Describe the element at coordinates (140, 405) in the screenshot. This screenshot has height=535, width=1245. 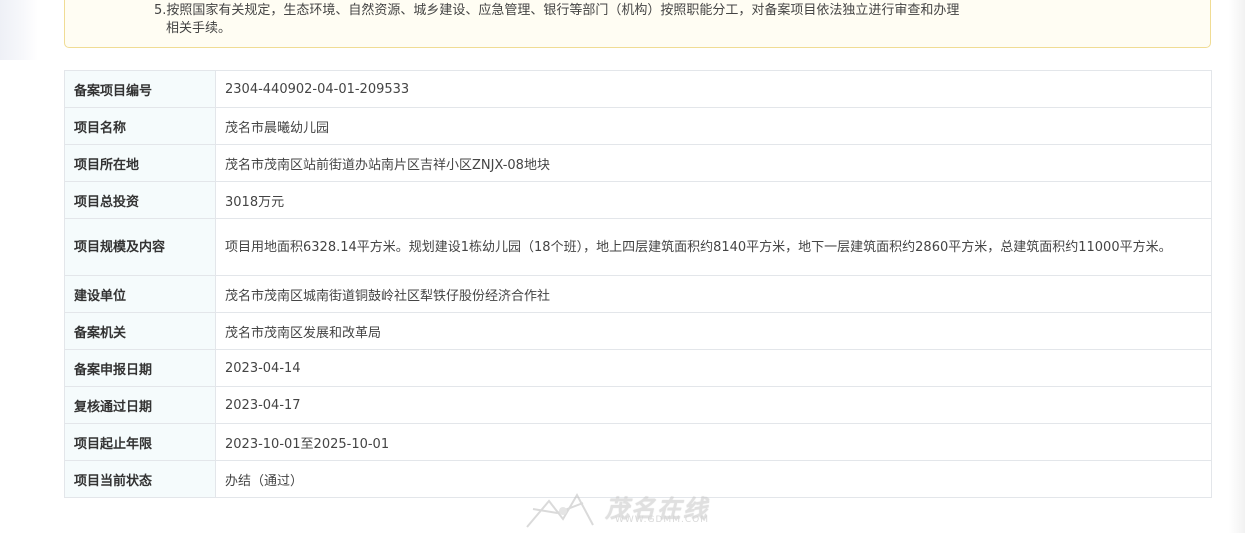
I see `row-label: 复核通过日期` at that location.